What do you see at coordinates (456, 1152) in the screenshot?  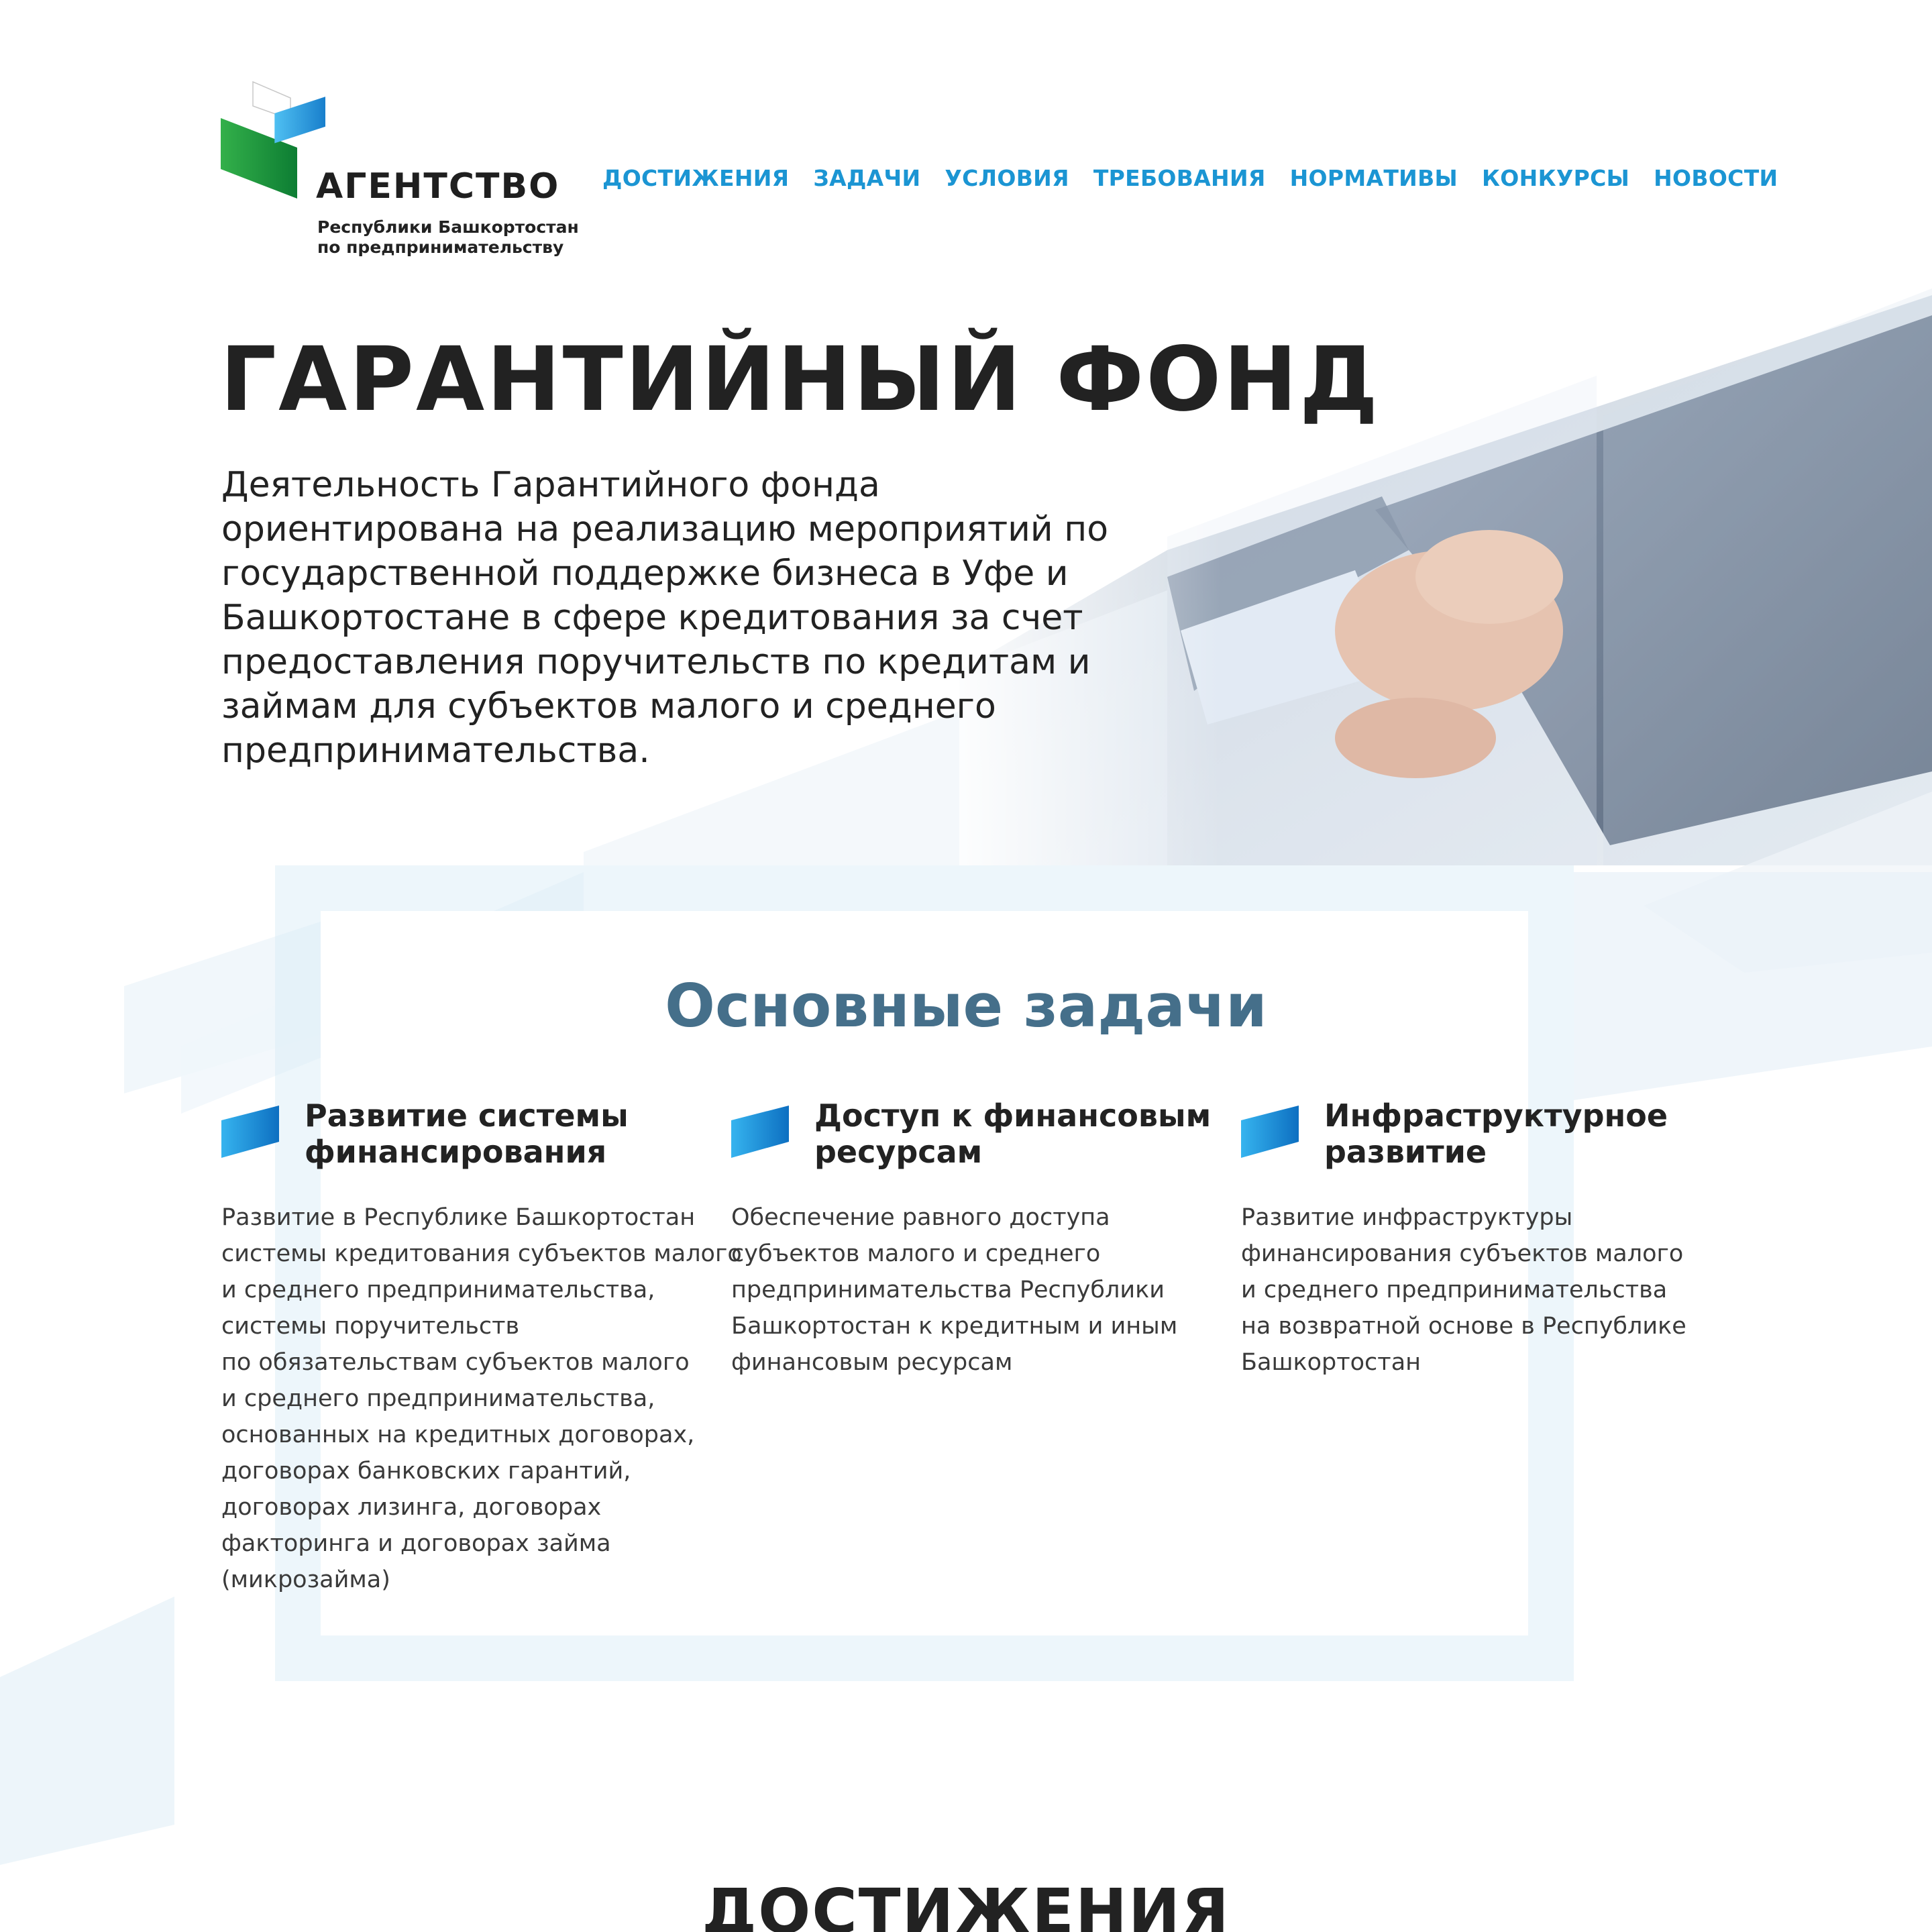 I see `task-title-line: финансирования` at bounding box center [456, 1152].